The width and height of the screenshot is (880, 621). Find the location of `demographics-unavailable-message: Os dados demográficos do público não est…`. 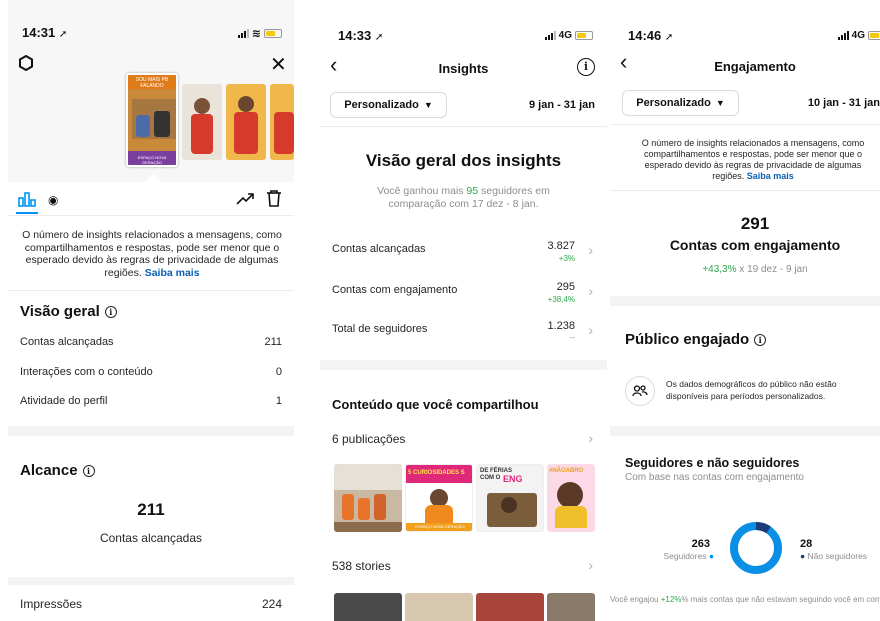

demographics-unavailable-message: Os dados demográficos do público não est… is located at coordinates (751, 390).